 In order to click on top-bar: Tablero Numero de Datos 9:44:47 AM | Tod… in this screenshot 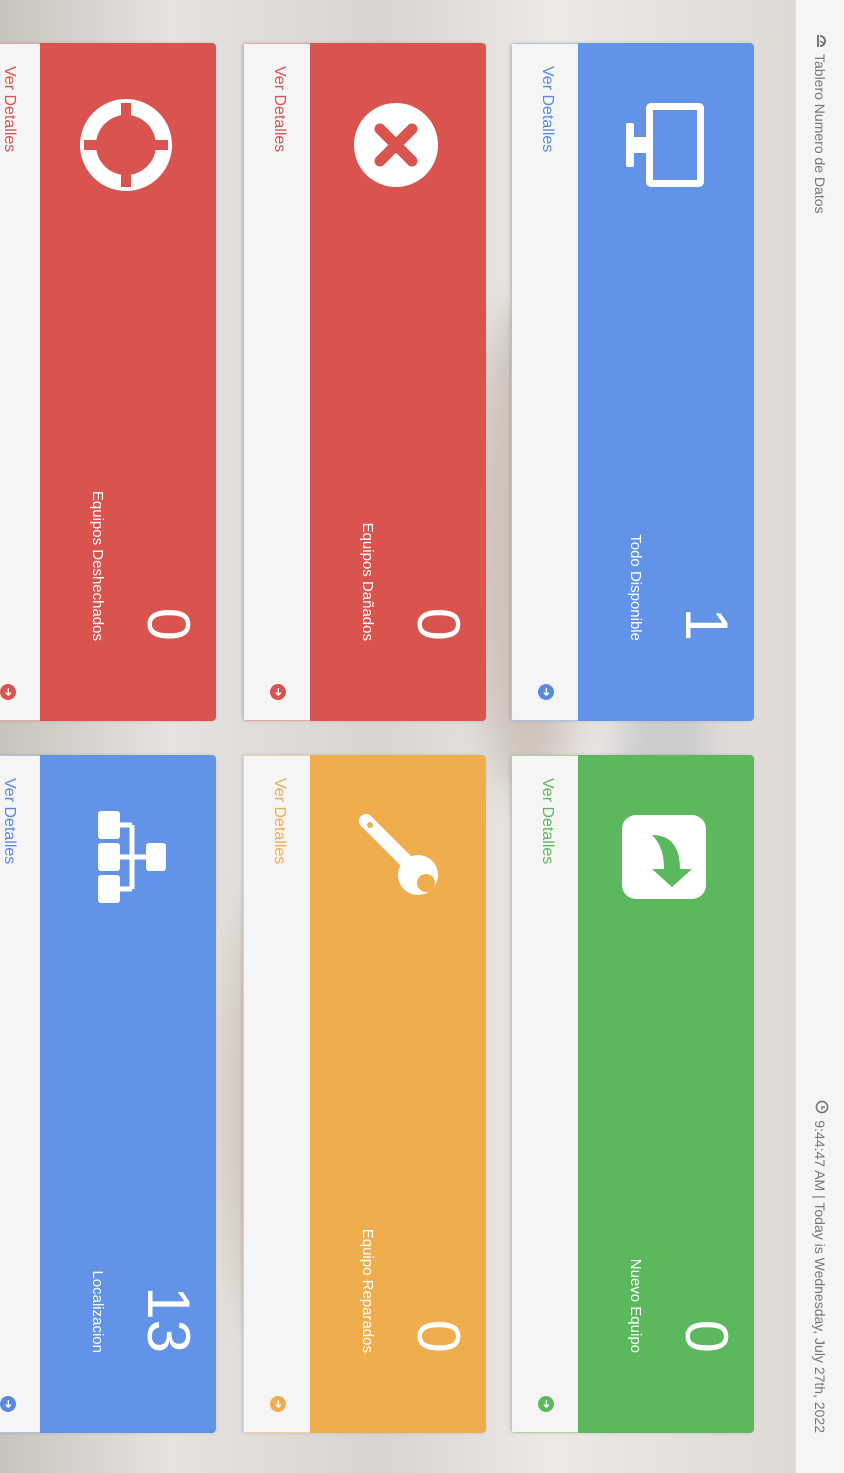, I will do `click(819, 736)`.